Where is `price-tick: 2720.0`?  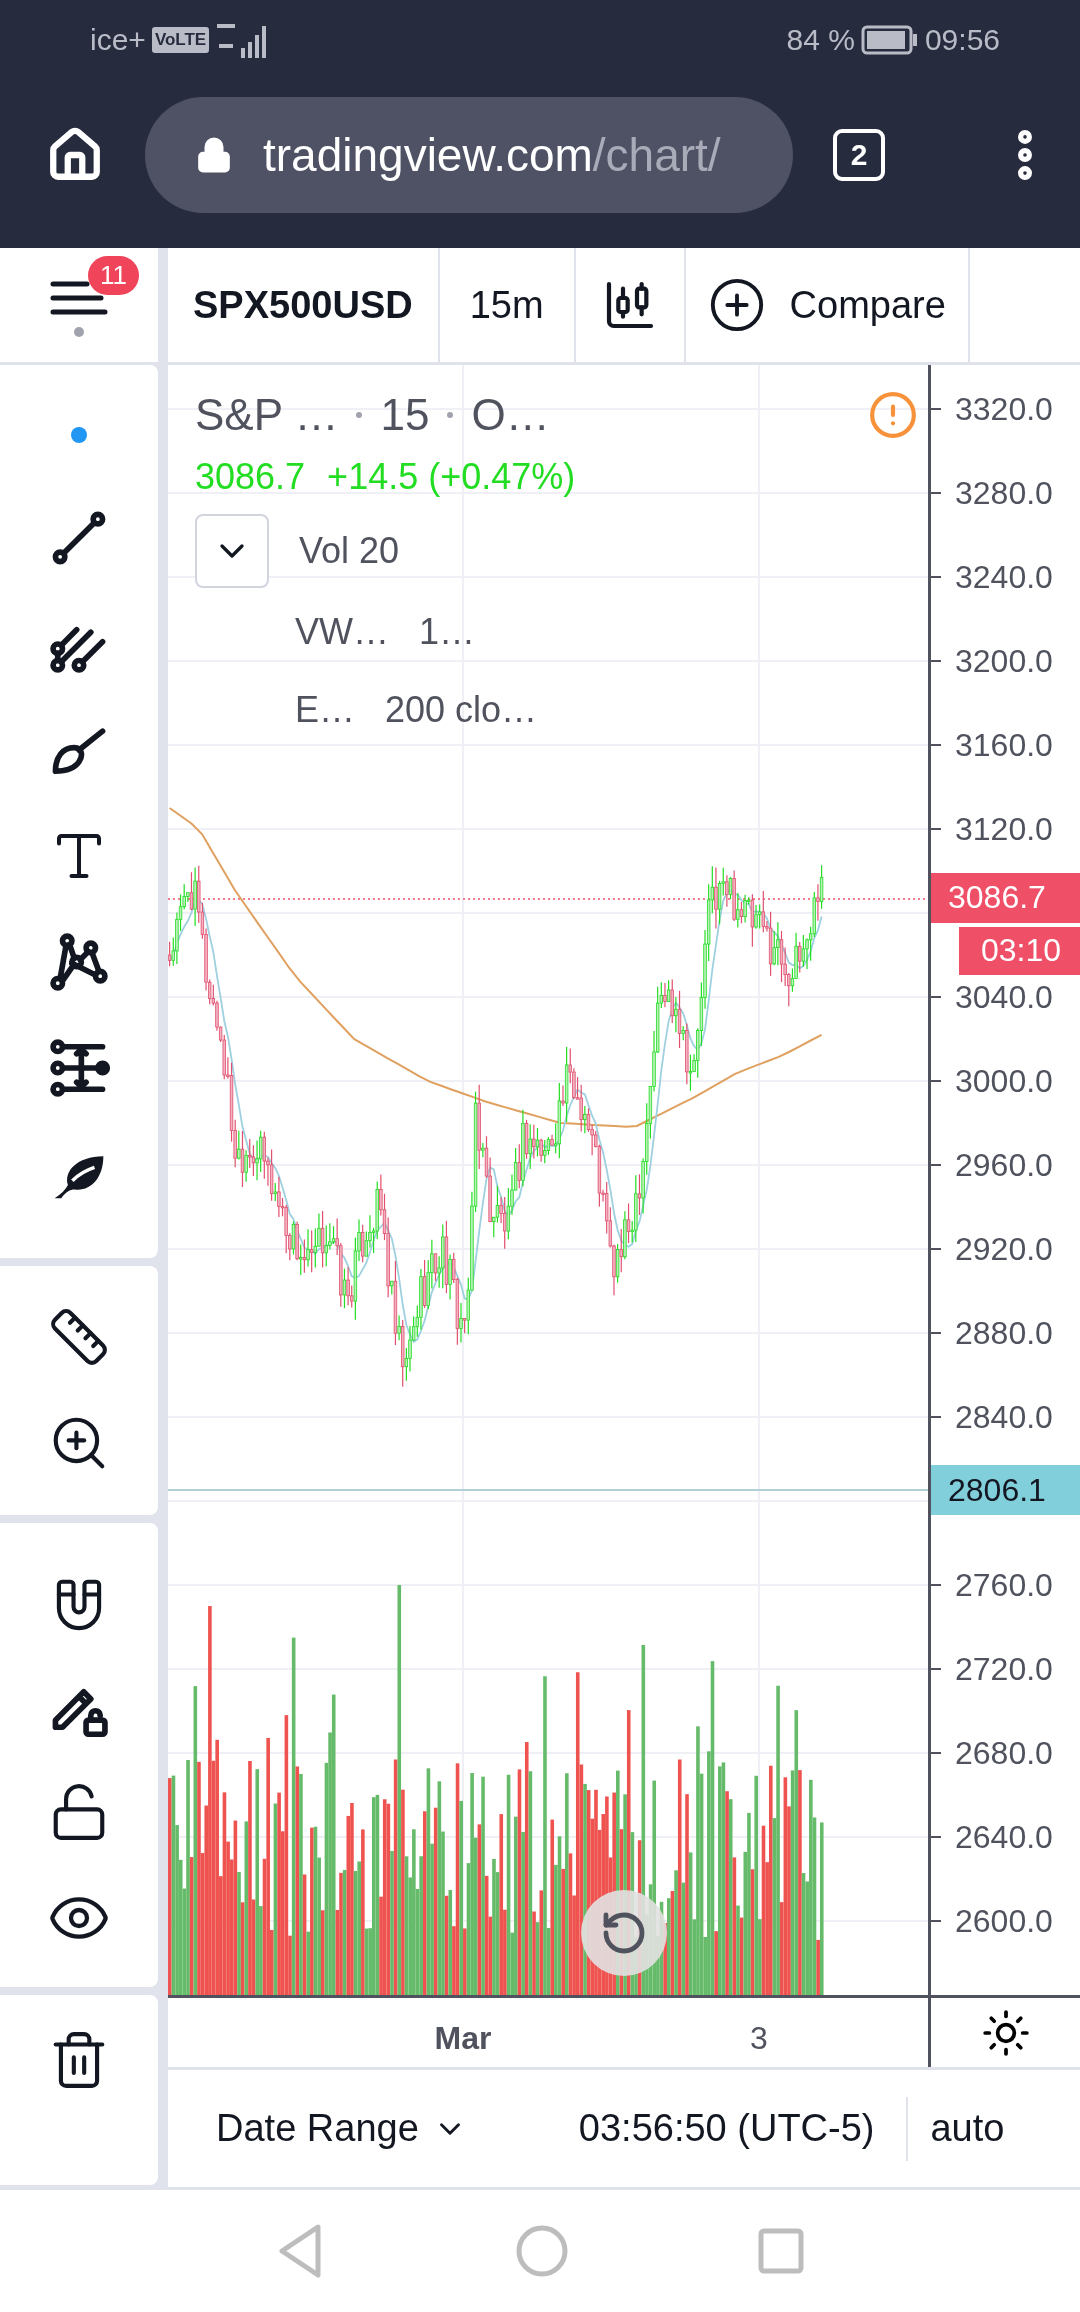 price-tick: 2720.0 is located at coordinates (1004, 1669).